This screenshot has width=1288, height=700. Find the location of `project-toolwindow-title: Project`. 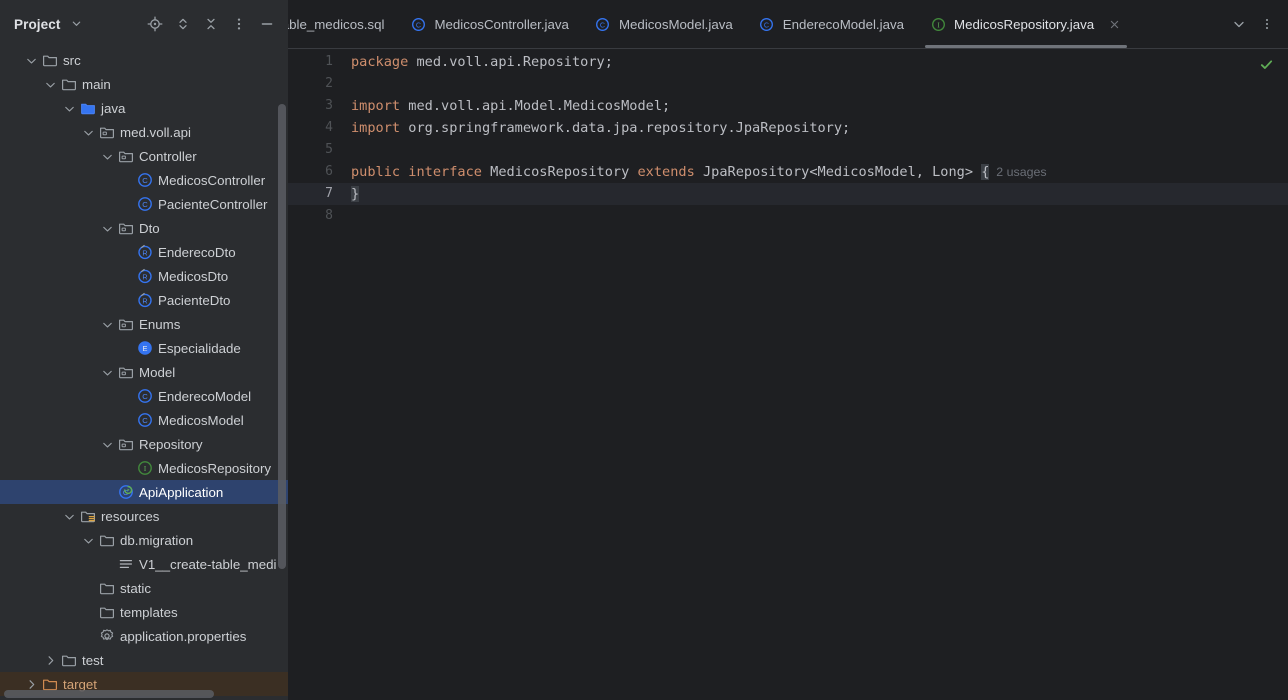

project-toolwindow-title: Project is located at coordinates (48, 24).